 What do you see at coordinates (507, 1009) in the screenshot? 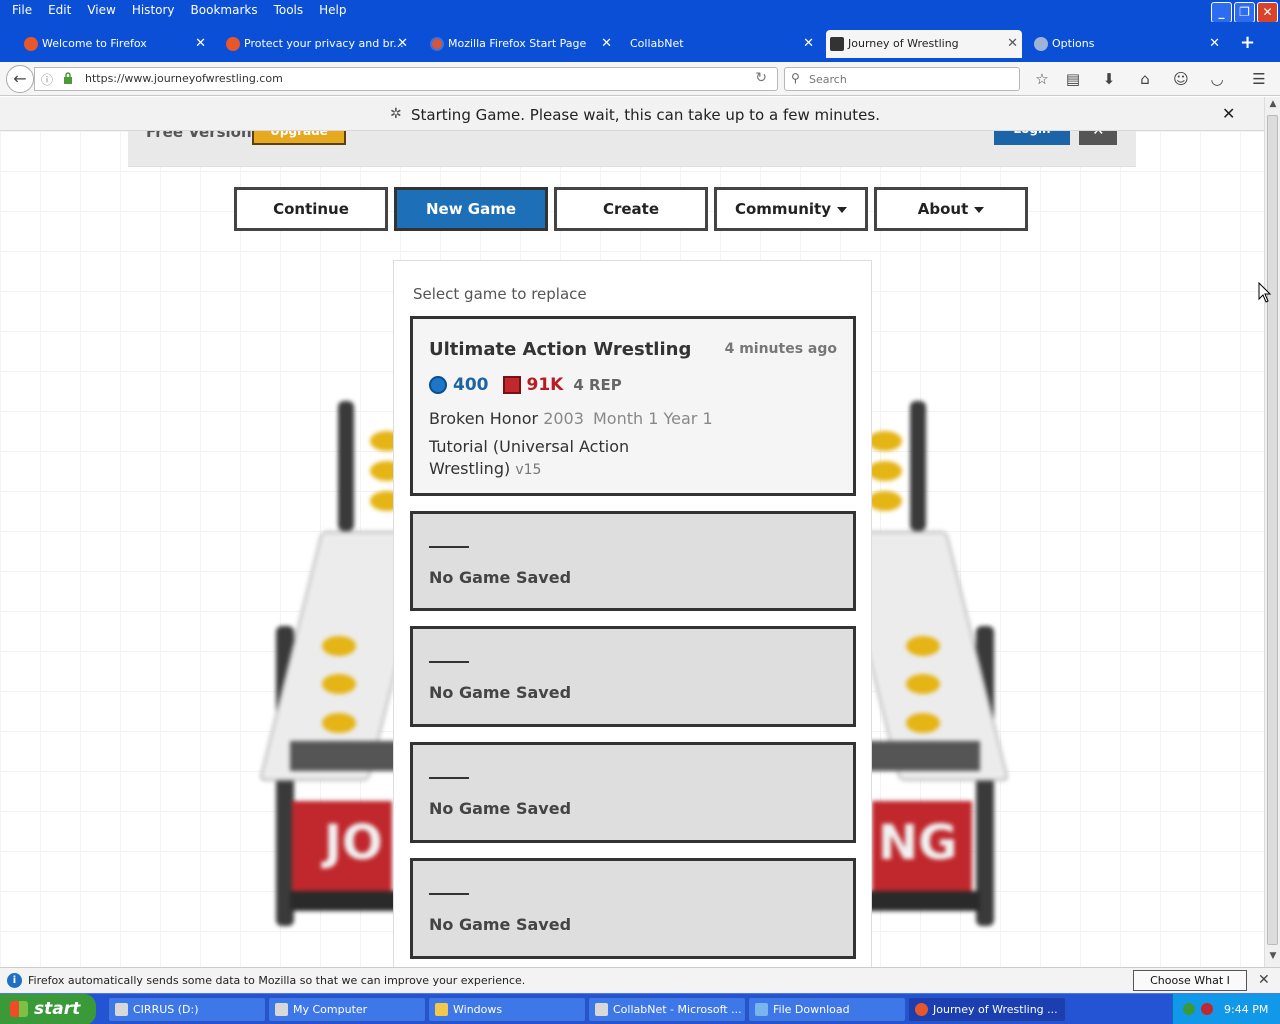
I see `task-windows: Windows` at bounding box center [507, 1009].